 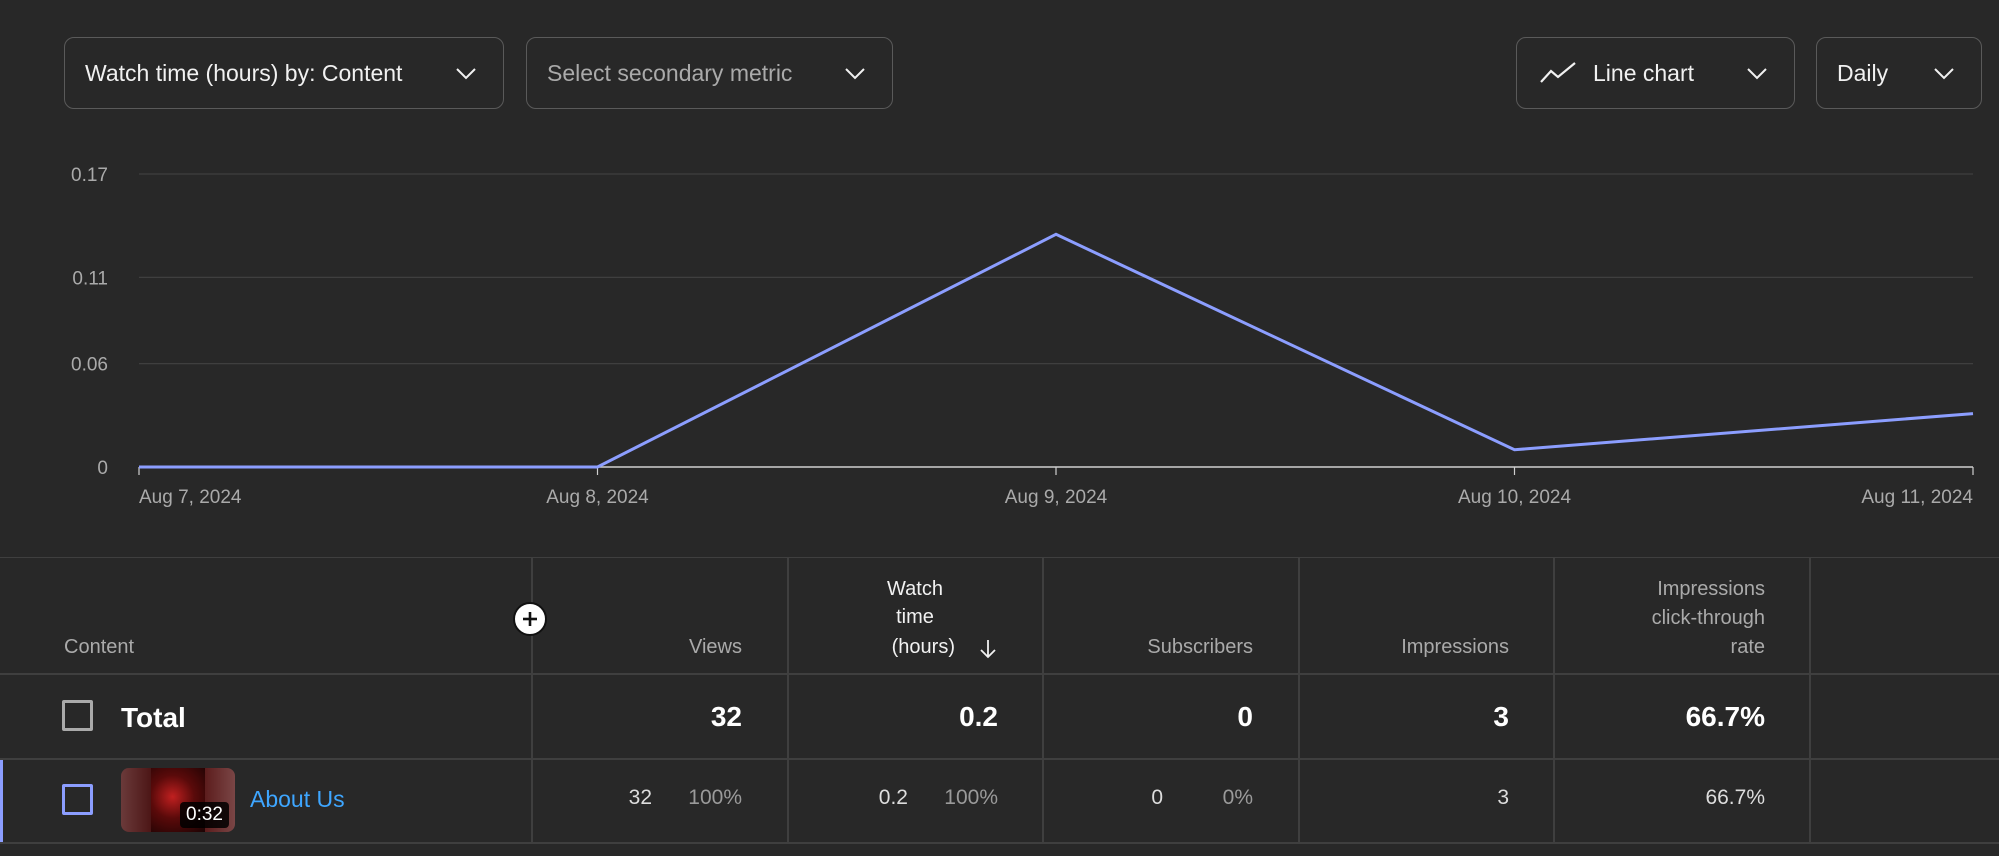 What do you see at coordinates (1200, 647) in the screenshot?
I see `header-subscribers: Subscribers` at bounding box center [1200, 647].